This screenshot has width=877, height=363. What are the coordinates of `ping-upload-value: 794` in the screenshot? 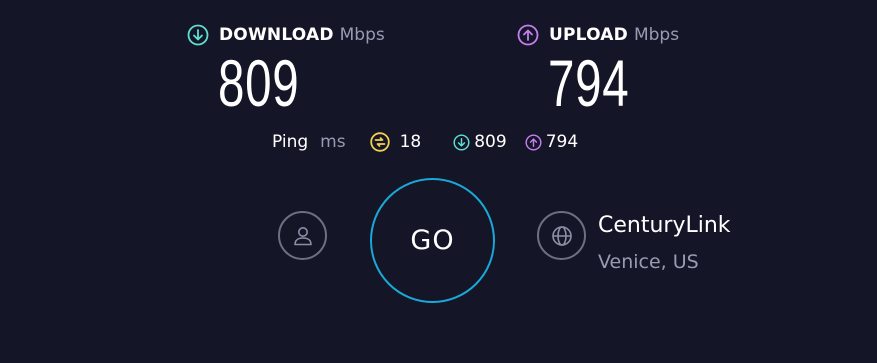 It's located at (562, 142).